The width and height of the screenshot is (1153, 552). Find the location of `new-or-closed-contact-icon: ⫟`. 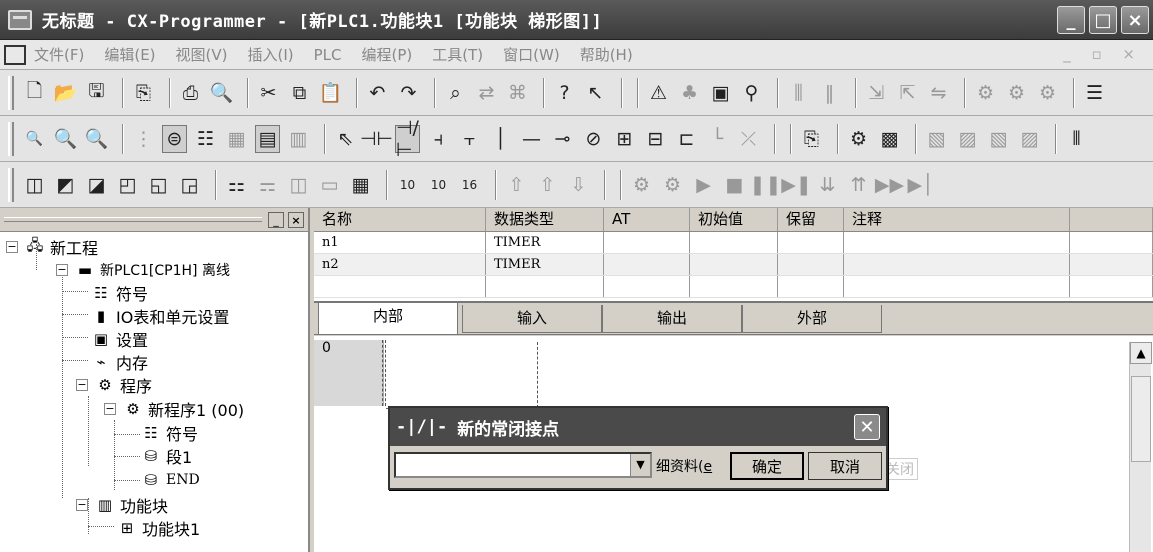

new-or-closed-contact-icon: ⫟ is located at coordinates (469, 139).